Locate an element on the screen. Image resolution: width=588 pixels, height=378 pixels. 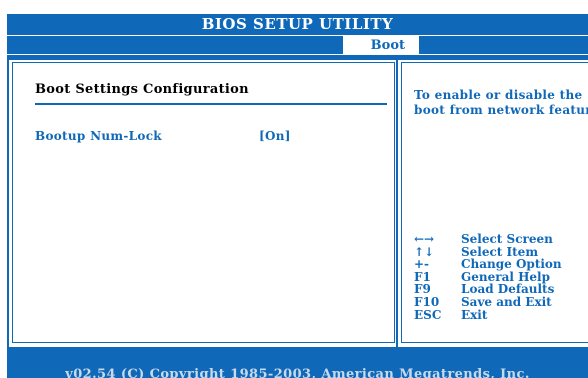
tab-bar: Boot is located at coordinates (297, 45).